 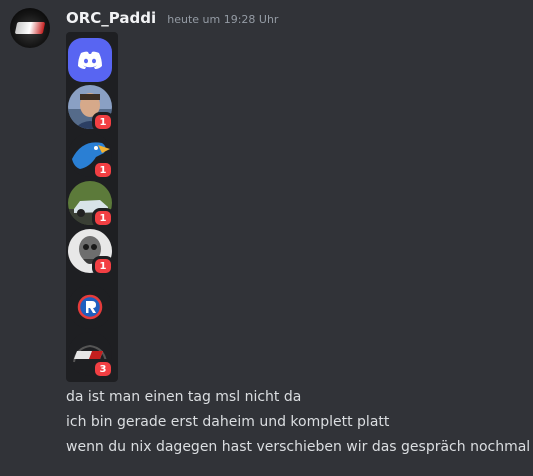 I want to click on author-avatar, so click(x=30, y=28).